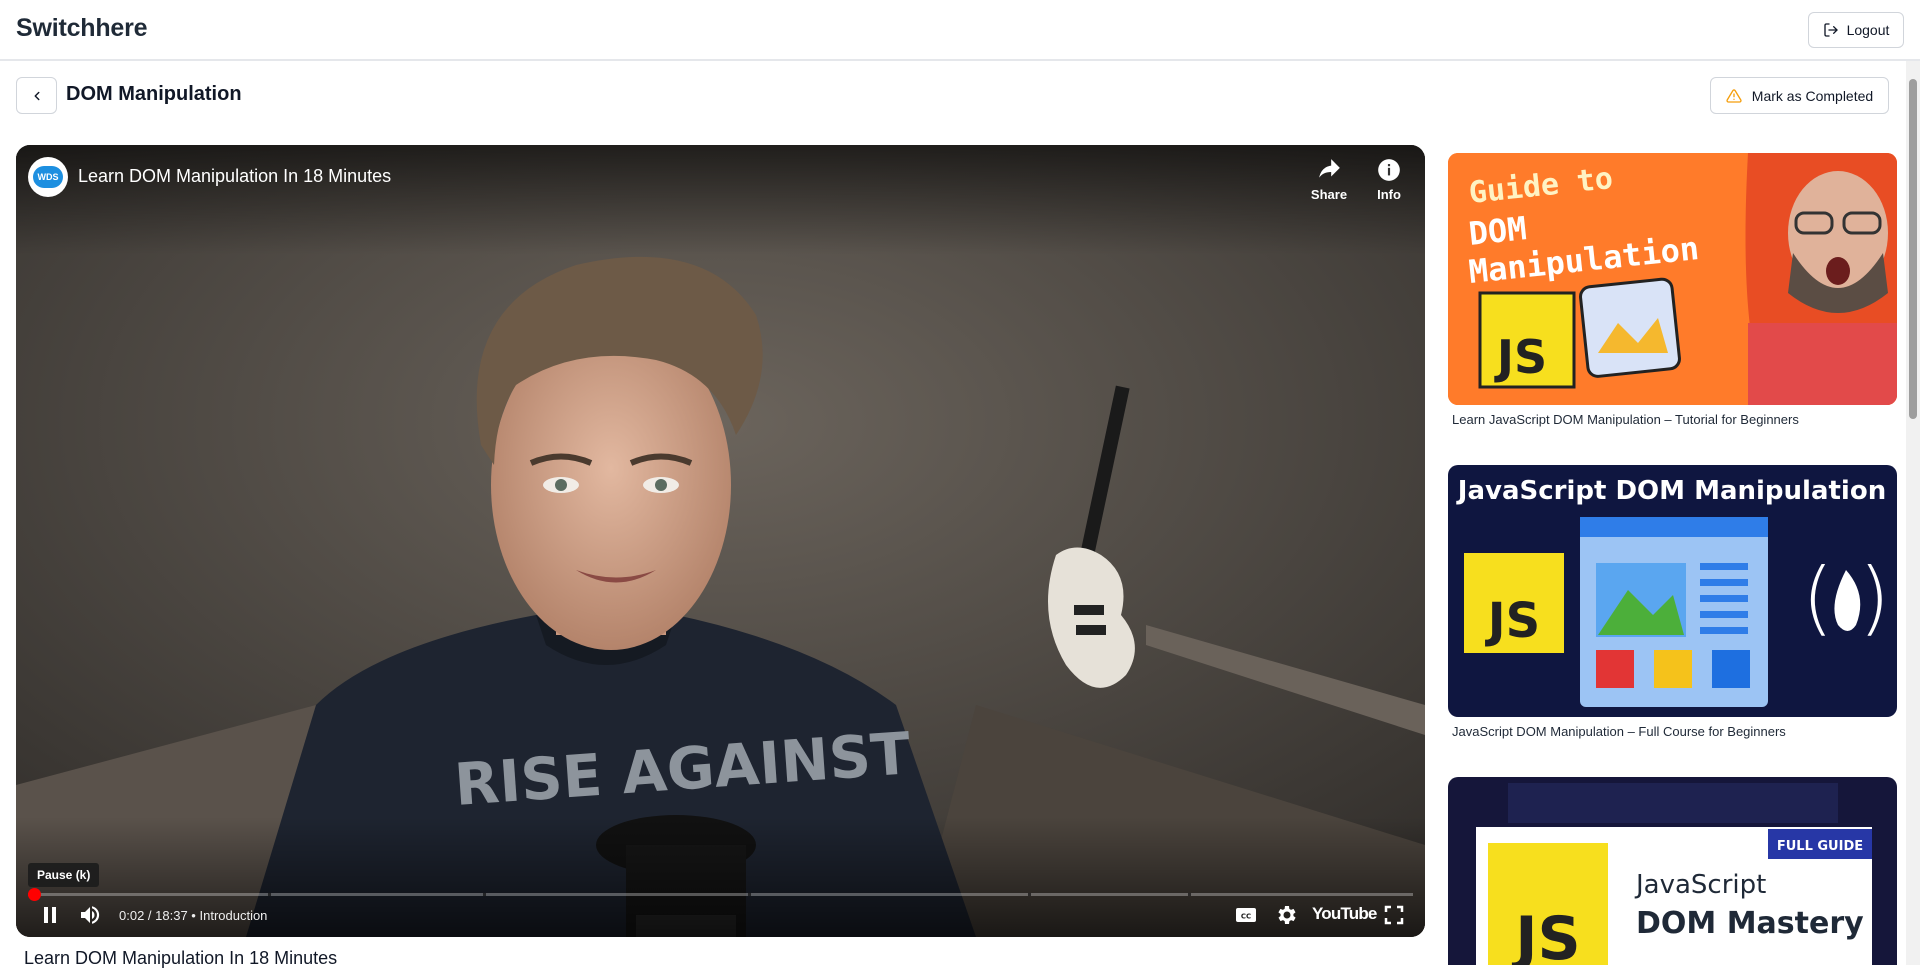 The image size is (1920, 969). What do you see at coordinates (1700, 885) in the screenshot?
I see `thumb-line1: JavaScript` at bounding box center [1700, 885].